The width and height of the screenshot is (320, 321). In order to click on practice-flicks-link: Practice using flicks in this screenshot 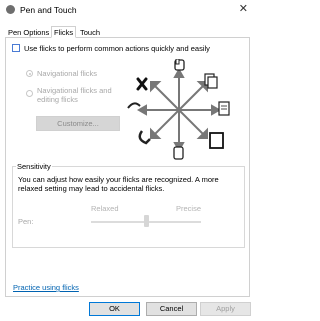, I will do `click(46, 287)`.